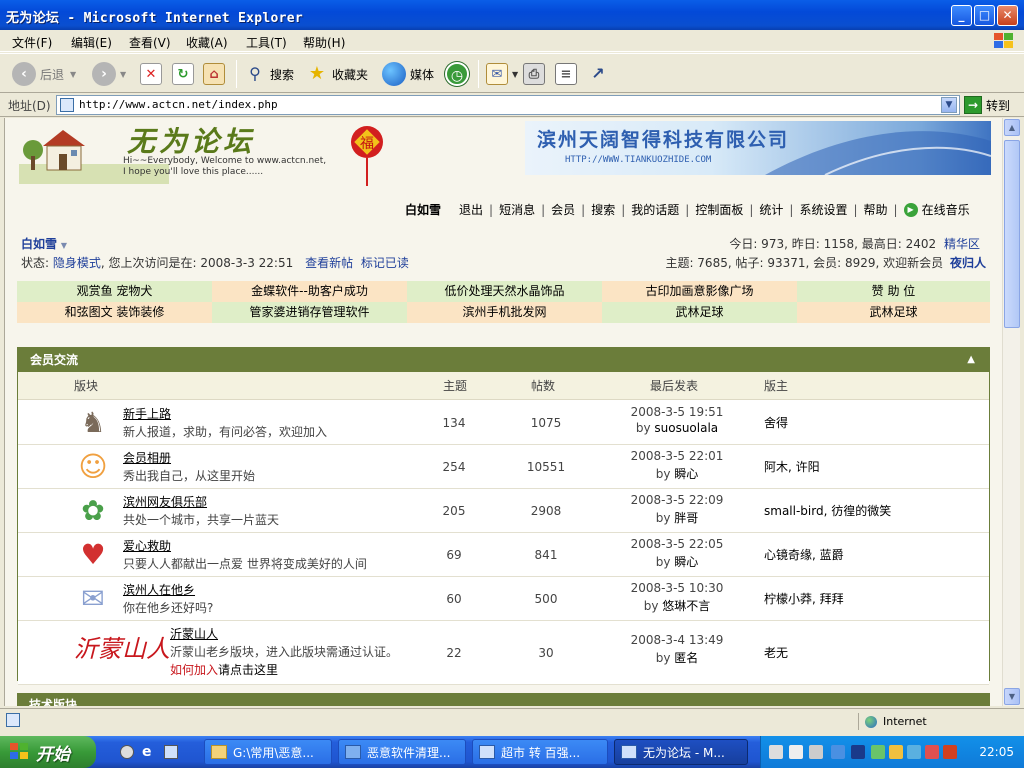 This screenshot has height=768, width=1024. What do you see at coordinates (686, 658) in the screenshot?
I see `last-post-user-link: 匿名` at bounding box center [686, 658].